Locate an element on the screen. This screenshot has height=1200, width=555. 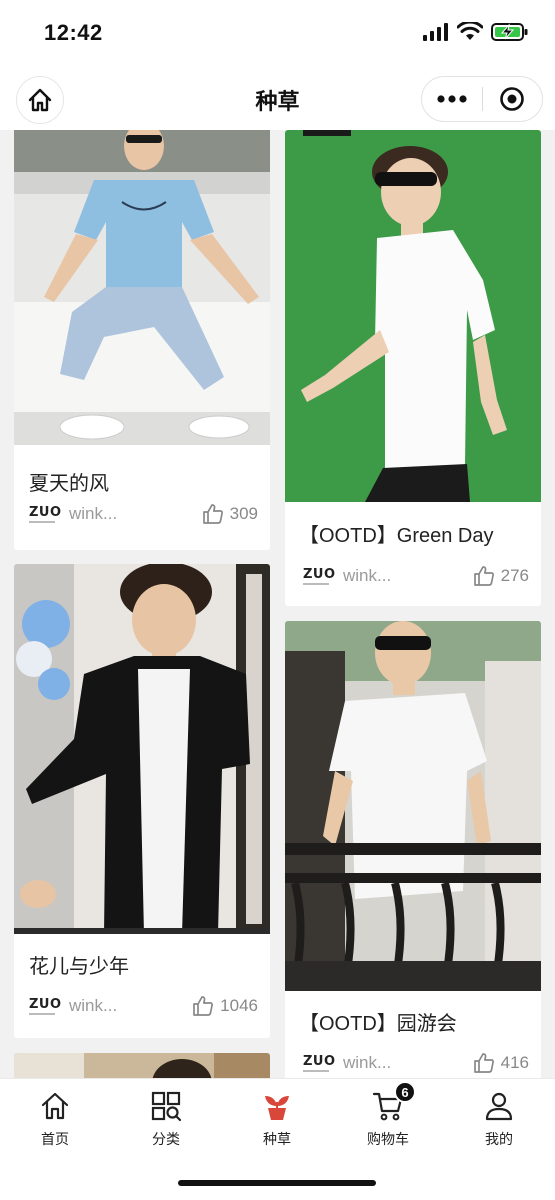
close-miniprogram-button is located at coordinates (513, 99).